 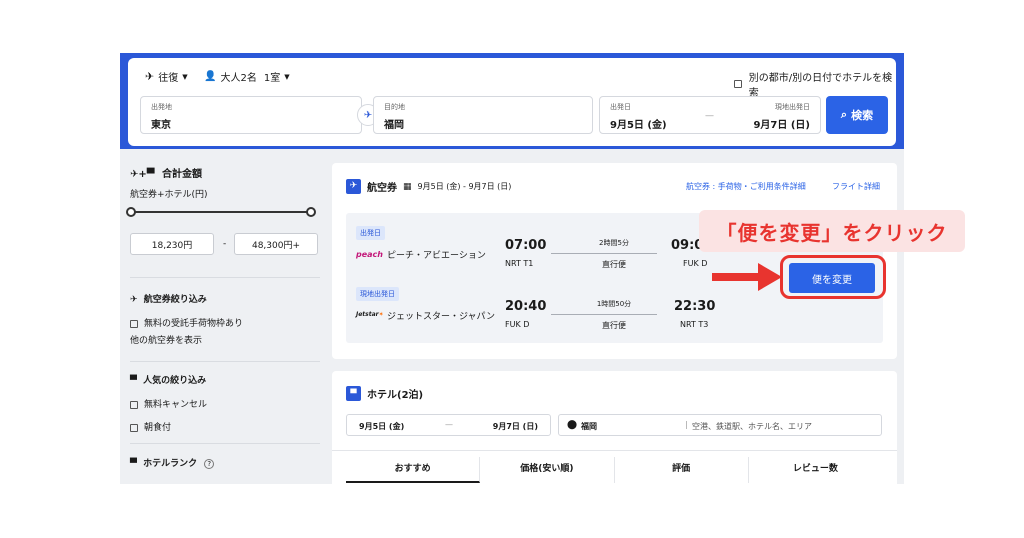 I want to click on price-max-input: 48,300円+, so click(x=276, y=244).